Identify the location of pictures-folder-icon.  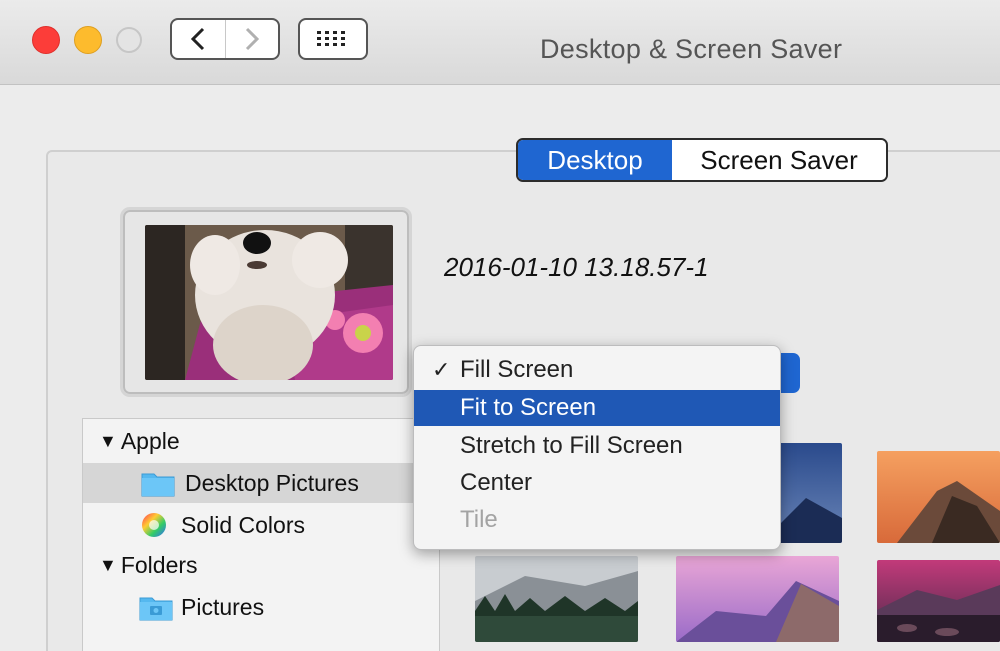
(156, 609).